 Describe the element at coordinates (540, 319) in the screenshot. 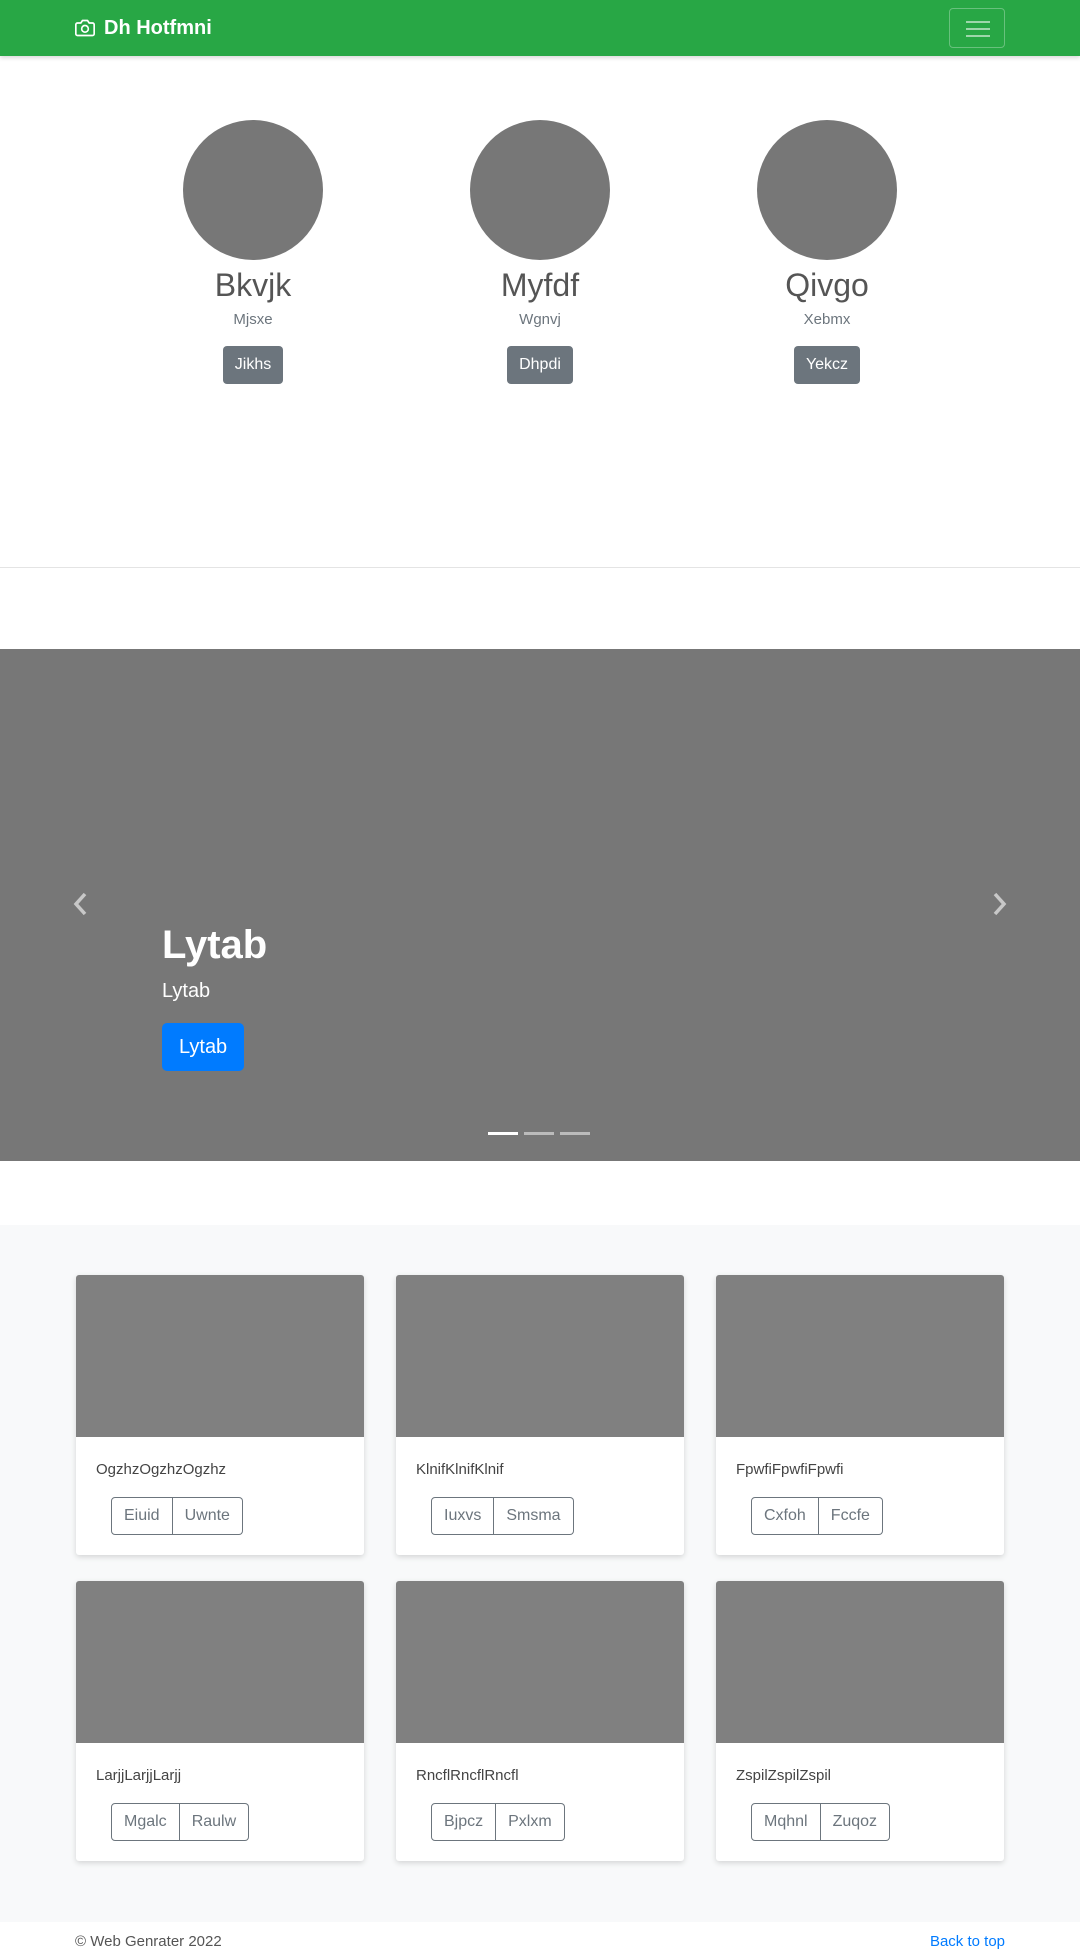

I see `member-role: Wgnvj` at that location.